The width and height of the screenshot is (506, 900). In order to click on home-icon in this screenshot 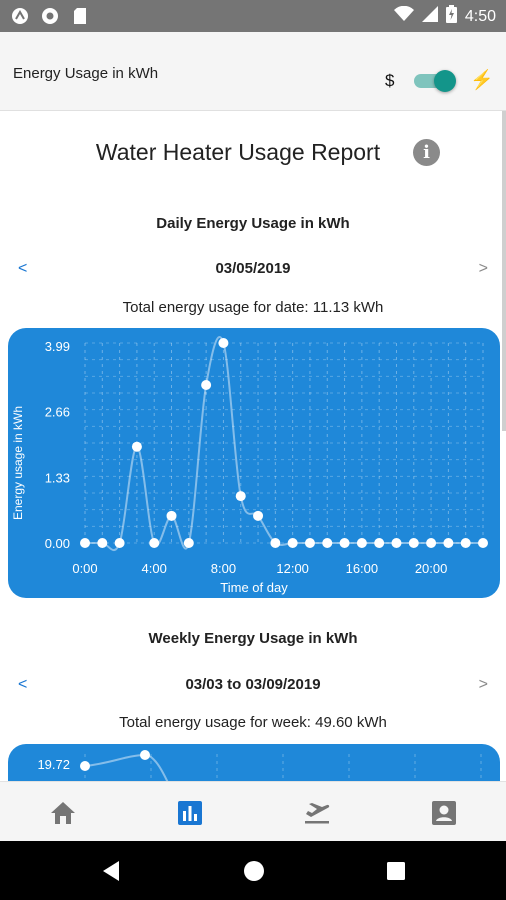, I will do `click(63, 813)`.